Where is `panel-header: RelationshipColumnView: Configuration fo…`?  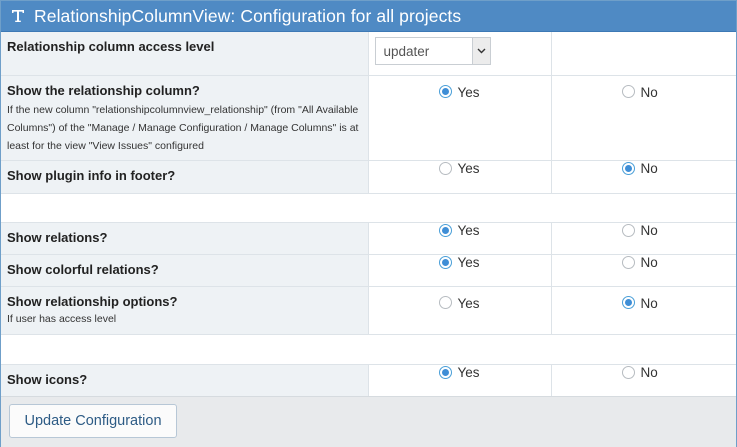
panel-header: RelationshipColumnView: Configuration fo… is located at coordinates (368, 16).